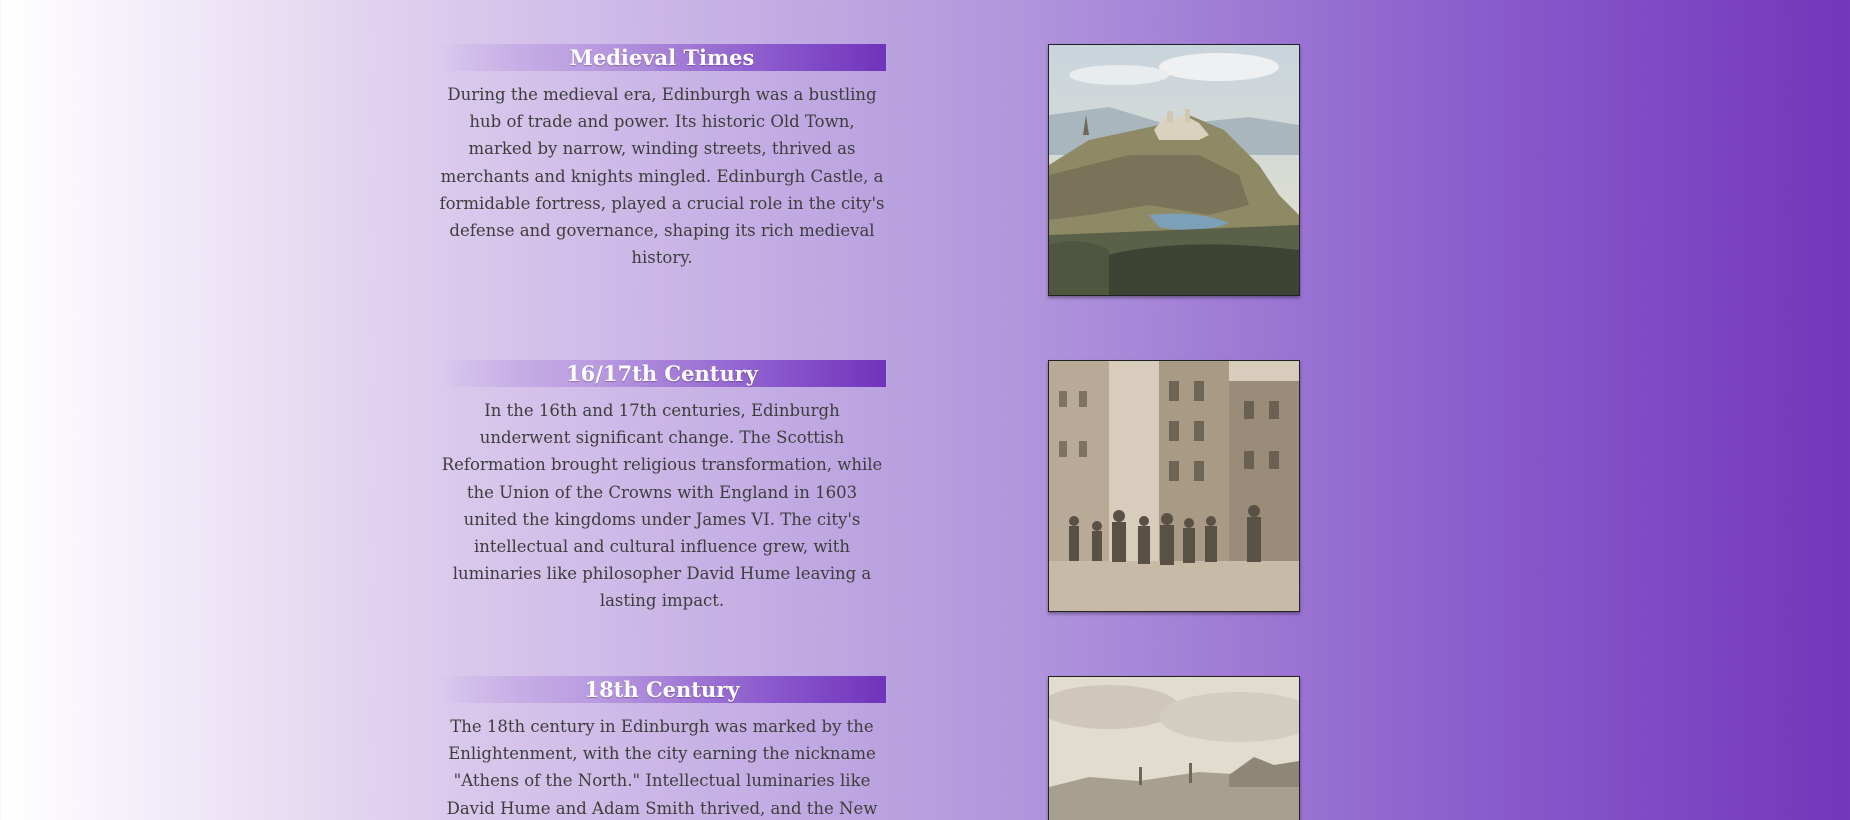 The width and height of the screenshot is (1850, 820). What do you see at coordinates (662, 57) in the screenshot?
I see `section-heading: Medieval Times` at bounding box center [662, 57].